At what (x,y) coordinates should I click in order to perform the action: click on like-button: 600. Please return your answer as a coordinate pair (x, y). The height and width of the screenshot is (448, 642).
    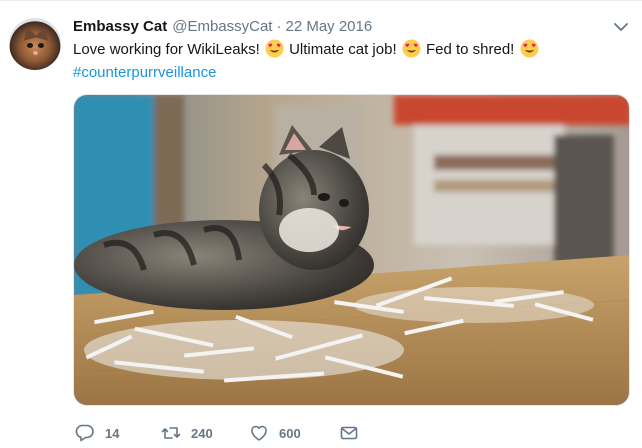
    Looking at the image, I should click on (275, 433).